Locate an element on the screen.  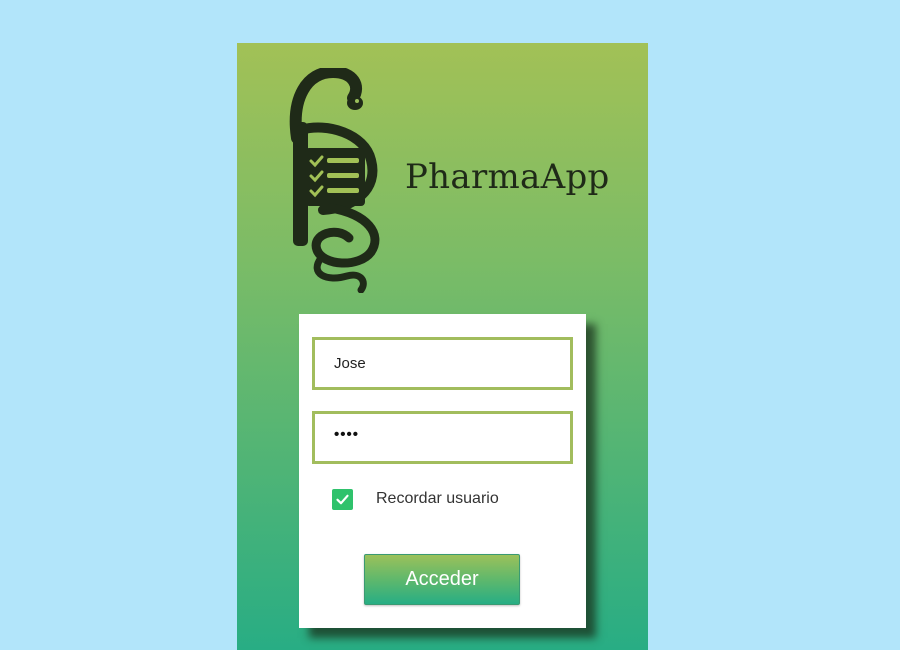
password-mask: •••• is located at coordinates (347, 434).